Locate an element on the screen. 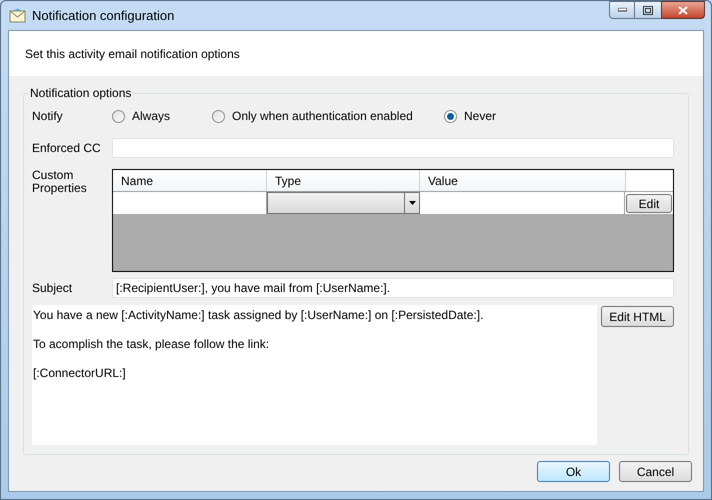  subject-field: [:RecipientUser:], you have mail from [:UserName:]. is located at coordinates (393, 288).